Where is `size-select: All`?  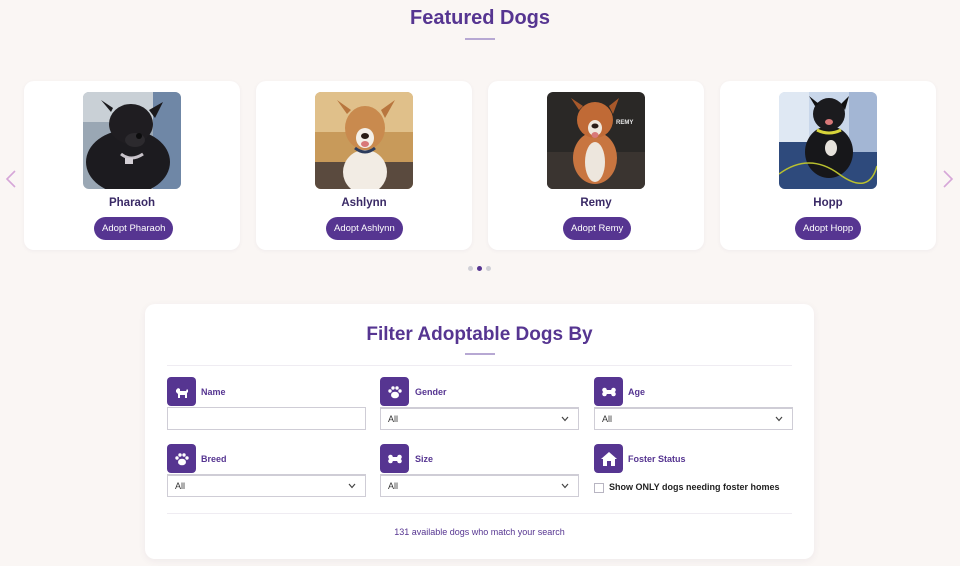 size-select: All is located at coordinates (479, 485).